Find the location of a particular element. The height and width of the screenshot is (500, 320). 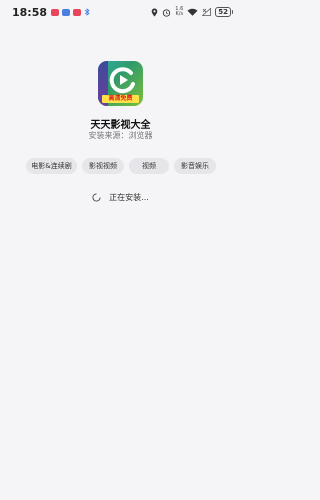

network-speed-unit: K/s is located at coordinates (179, 14).